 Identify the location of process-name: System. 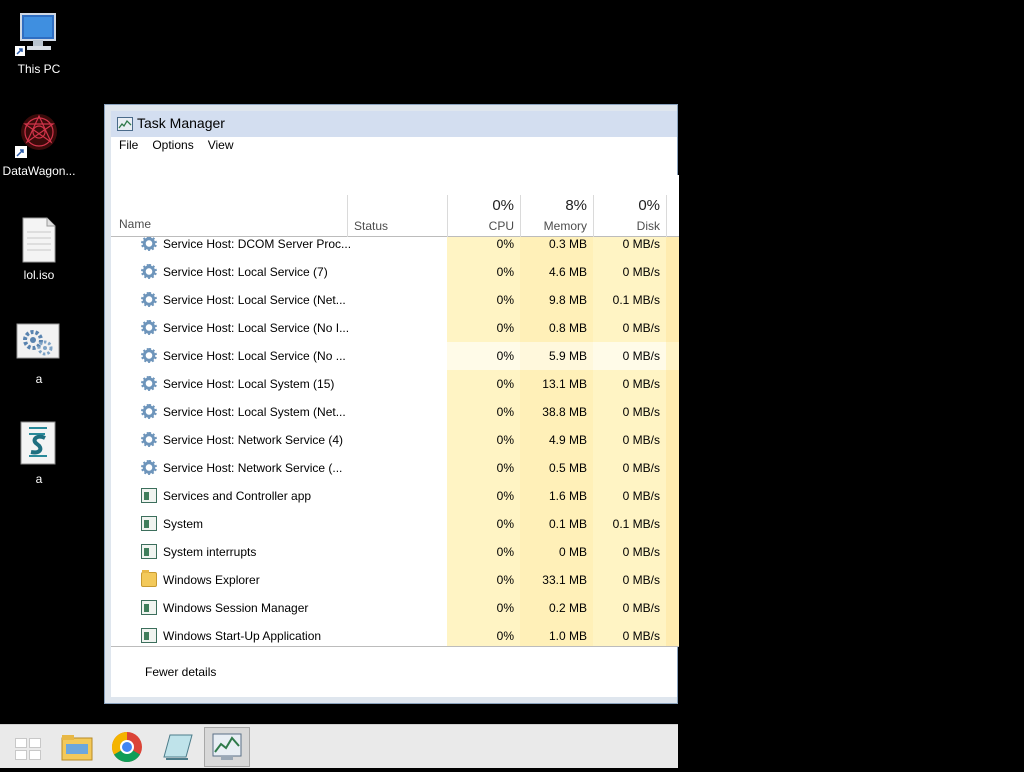
(183, 524).